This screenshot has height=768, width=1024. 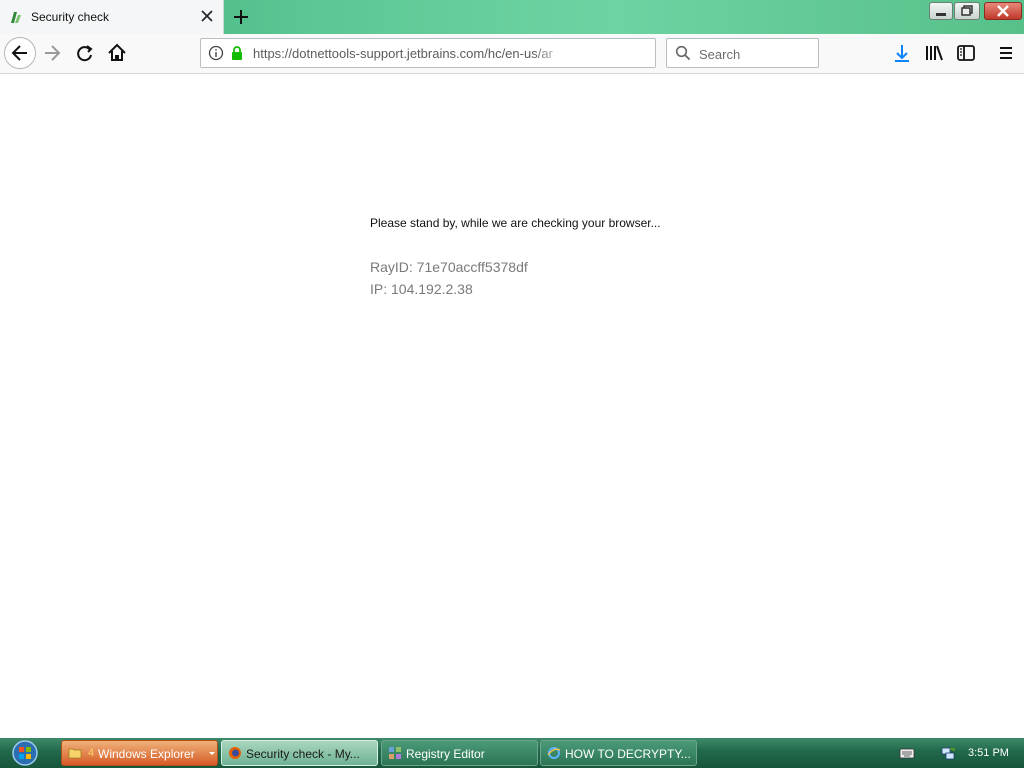 What do you see at coordinates (146, 754) in the screenshot?
I see `taskbar-item-label: Windows Explorer` at bounding box center [146, 754].